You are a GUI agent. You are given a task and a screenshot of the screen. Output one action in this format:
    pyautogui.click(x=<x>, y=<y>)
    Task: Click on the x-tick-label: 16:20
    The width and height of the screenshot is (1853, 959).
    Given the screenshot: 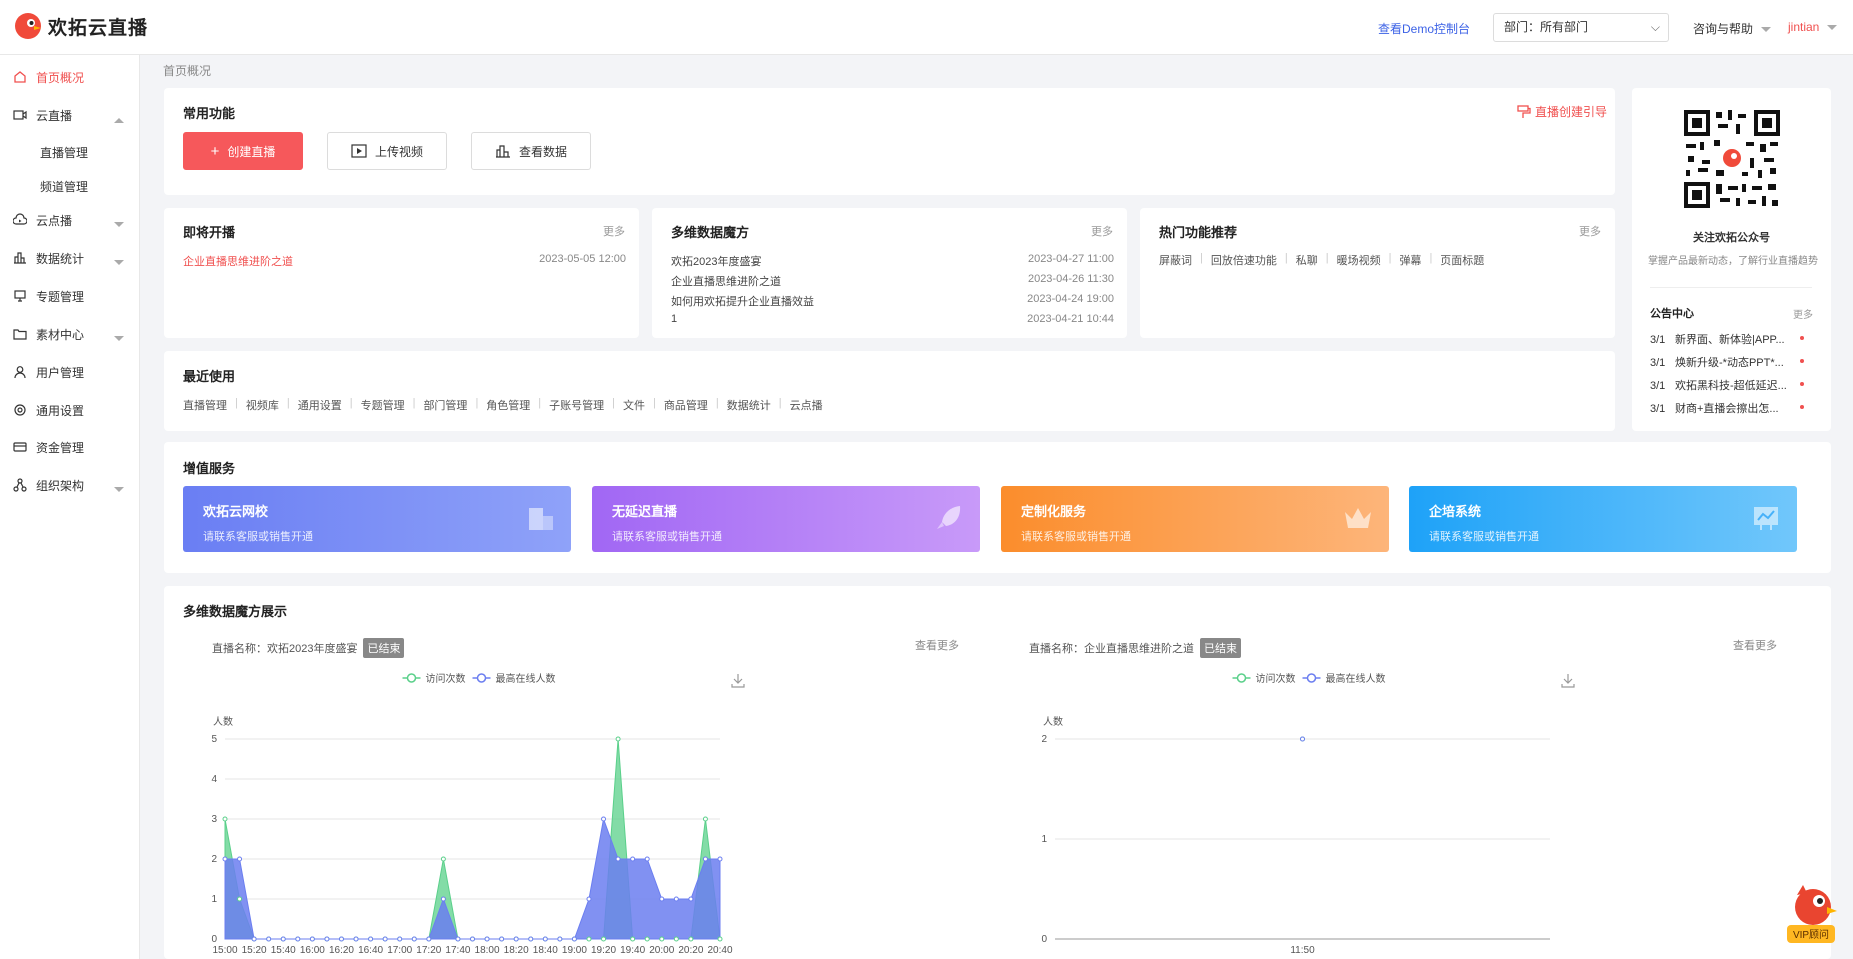 What is the action you would take?
    pyautogui.click(x=341, y=950)
    